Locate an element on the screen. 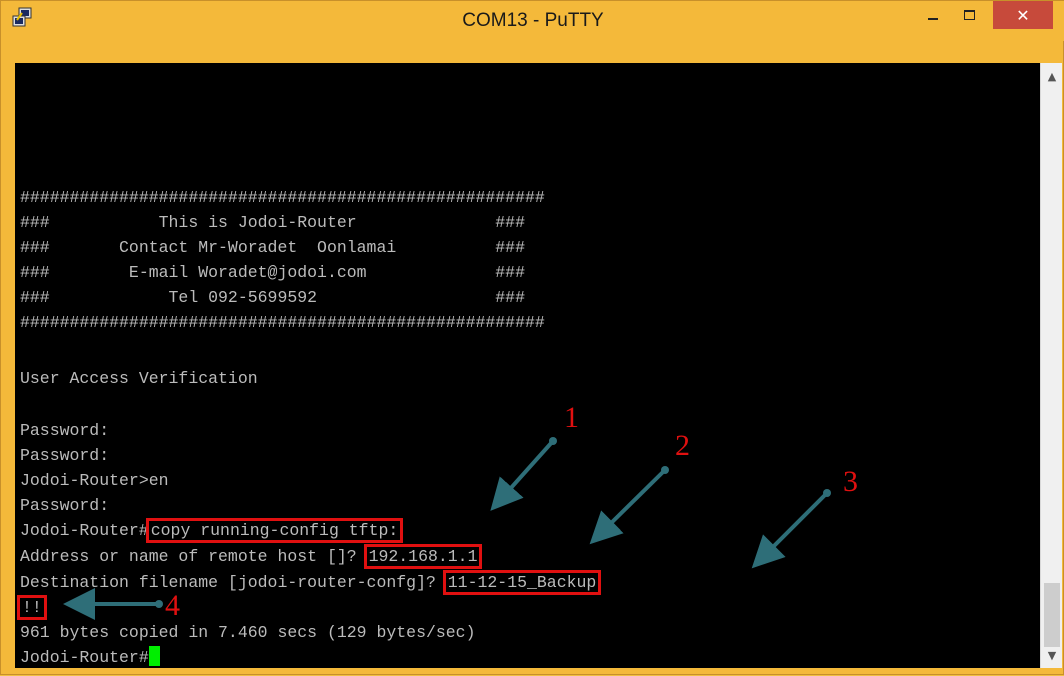 This screenshot has height=676, width=1064. terminal-line: ### Tel 092-5699592 ### is located at coordinates (272, 297).